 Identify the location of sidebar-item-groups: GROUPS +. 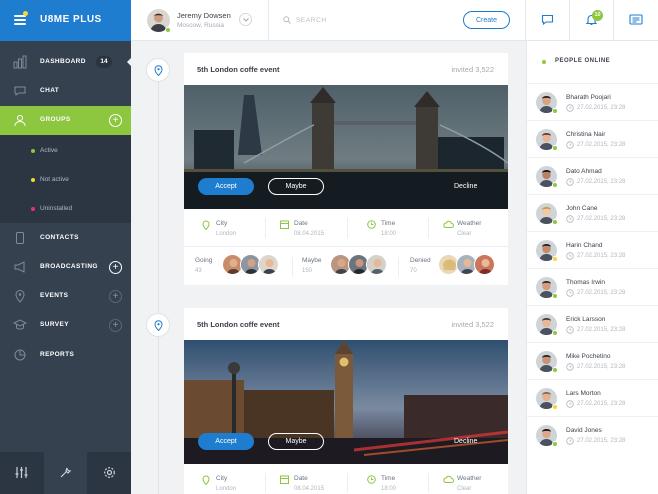
(65, 120).